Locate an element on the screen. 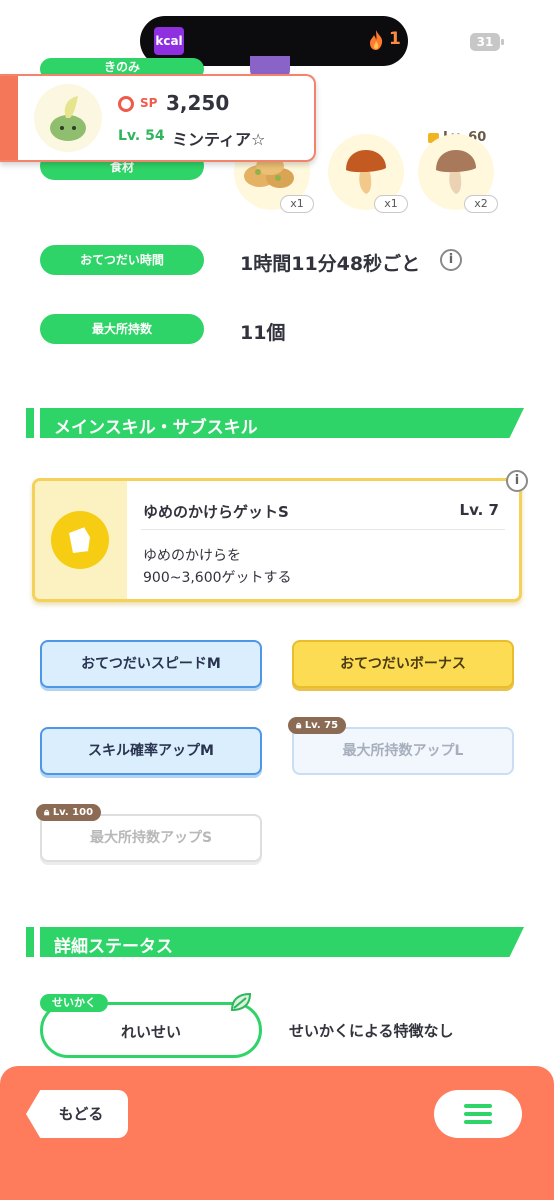 This screenshot has height=1200, width=554. back-button: もどる is located at coordinates (77, 1114).